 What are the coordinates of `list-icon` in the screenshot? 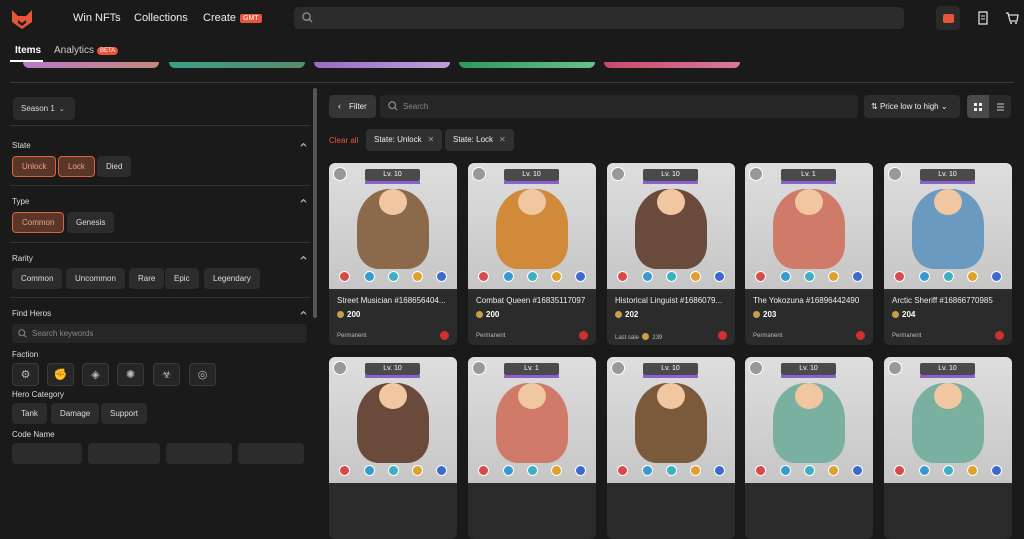 It's located at (1000, 107).